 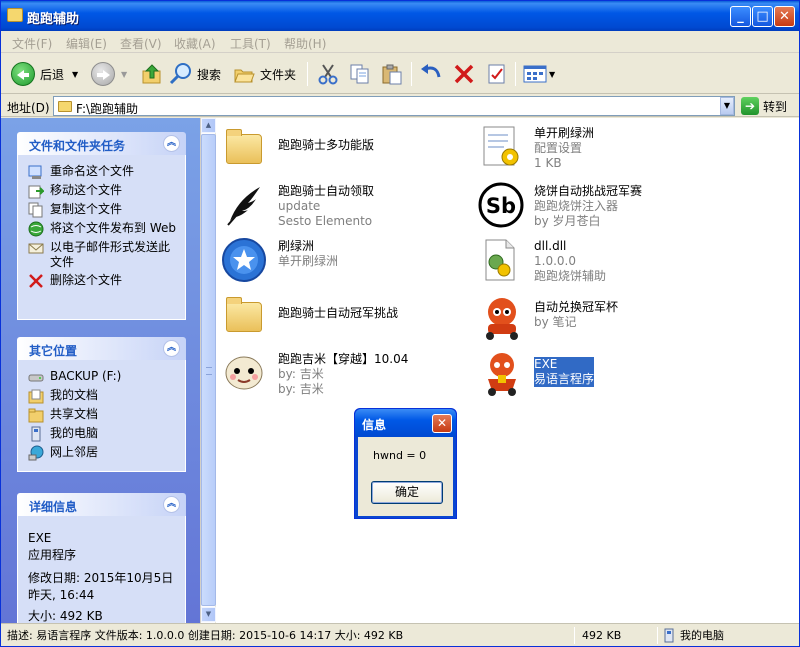 What do you see at coordinates (310, 318) in the screenshot?
I see `file-item: 跑跑骑士自动冠军挑战` at bounding box center [310, 318].